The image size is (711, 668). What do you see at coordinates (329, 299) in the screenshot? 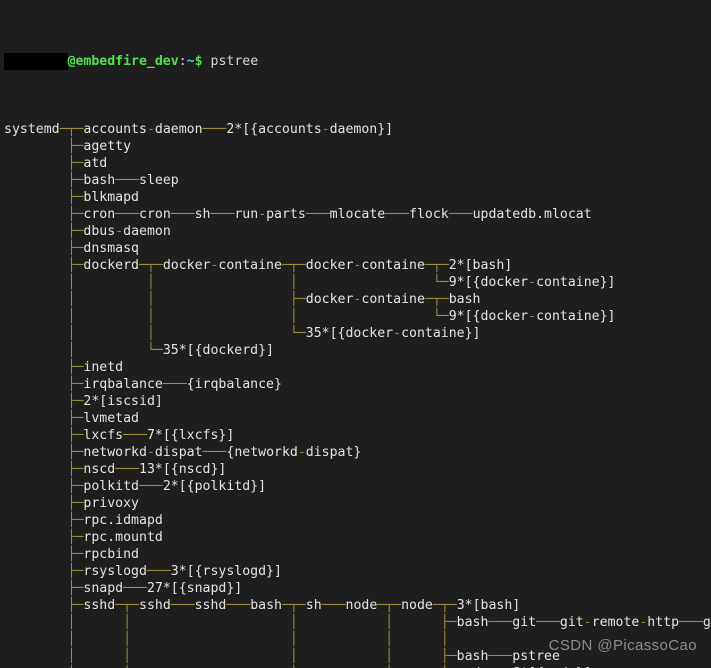
I see `process-name: docker` at bounding box center [329, 299].